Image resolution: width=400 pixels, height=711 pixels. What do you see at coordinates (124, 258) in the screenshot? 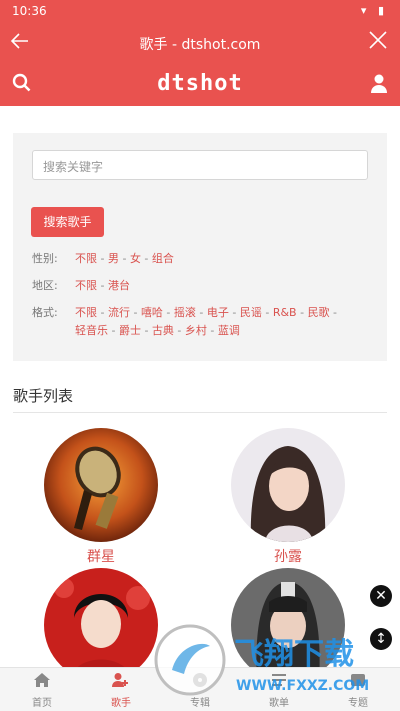
I see `gender-options: 不限 - 男 - 女 - 组合` at bounding box center [124, 258].